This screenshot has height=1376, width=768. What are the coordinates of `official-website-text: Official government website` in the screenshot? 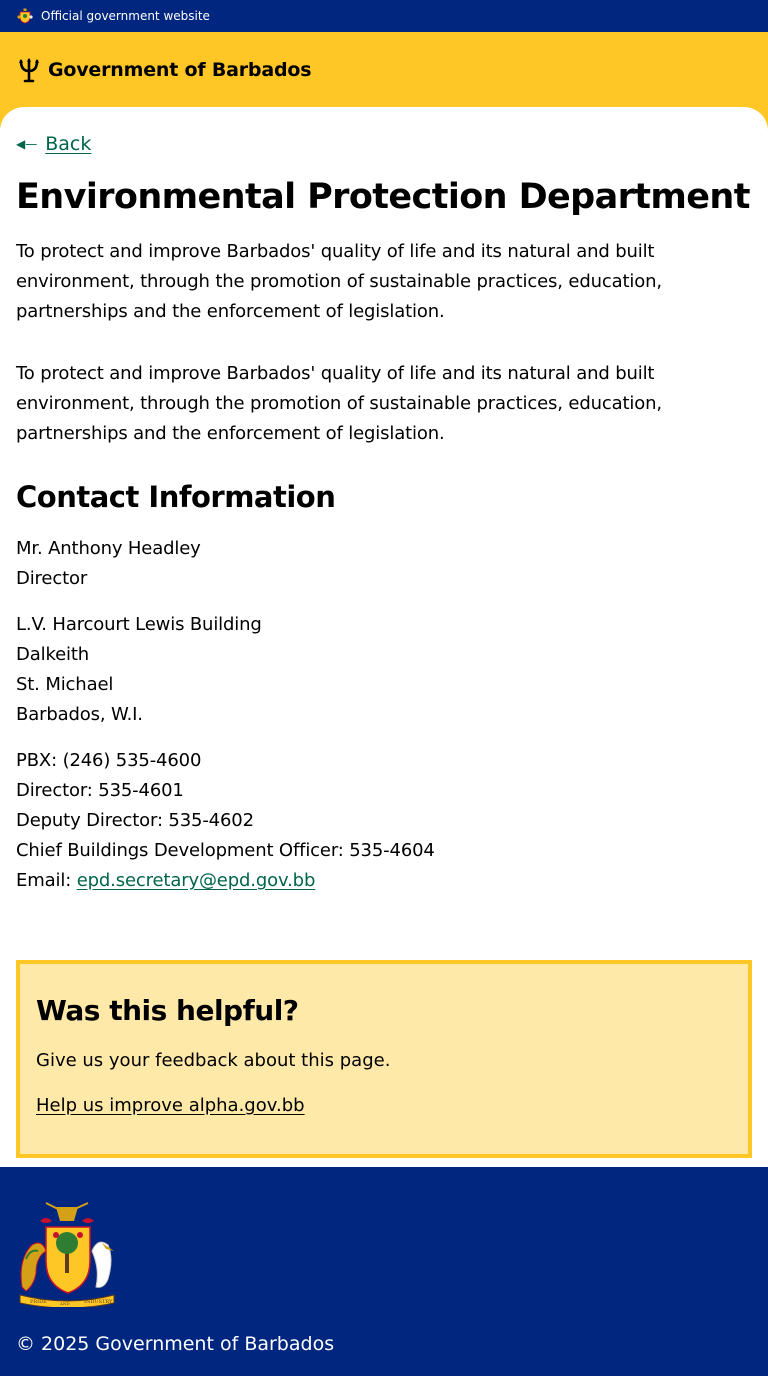 It's located at (125, 16).